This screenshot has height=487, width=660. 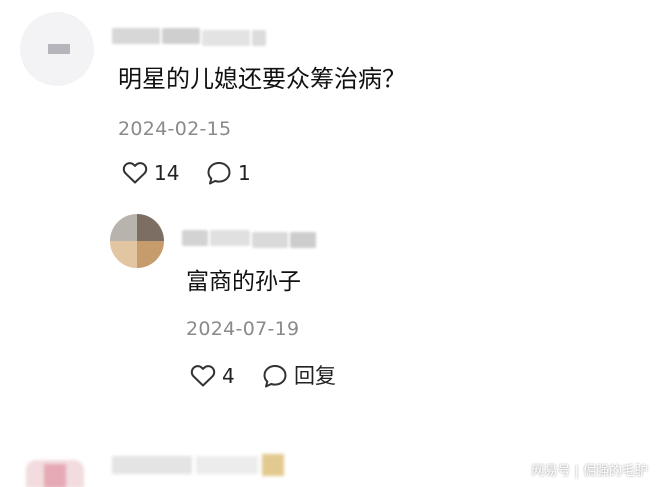 I want to click on comment-text: 明星的儿媳还要众筹治病？, so click(x=262, y=79).